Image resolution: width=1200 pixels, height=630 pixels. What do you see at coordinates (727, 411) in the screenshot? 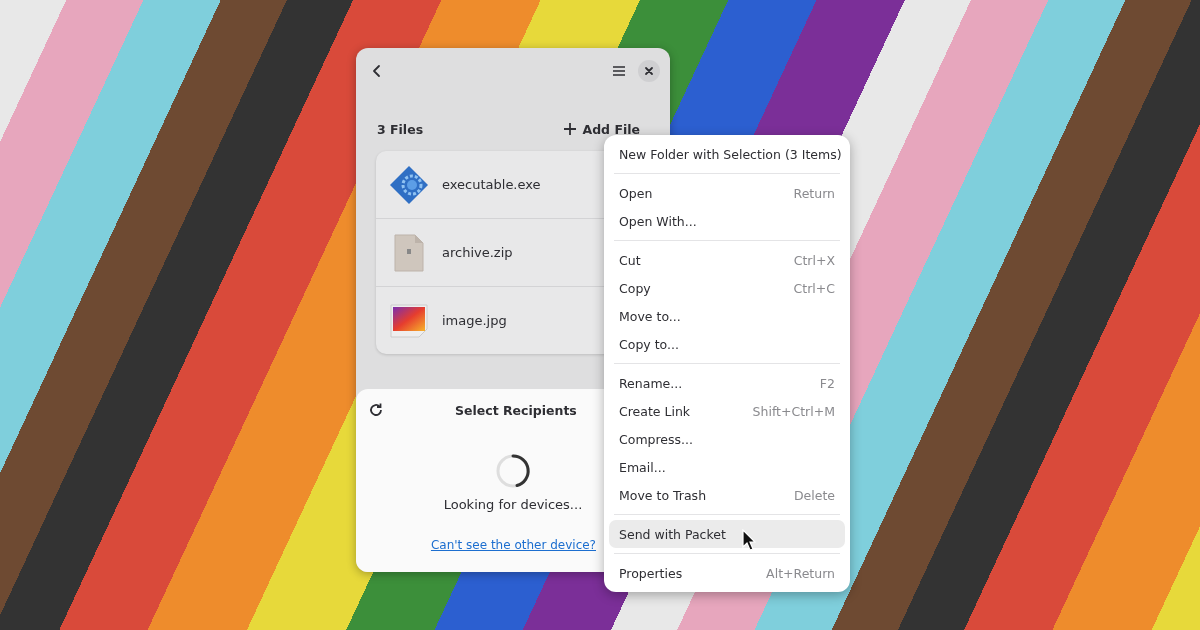
I see `menu-item: Create Link Shift+Ctrl+M` at bounding box center [727, 411].